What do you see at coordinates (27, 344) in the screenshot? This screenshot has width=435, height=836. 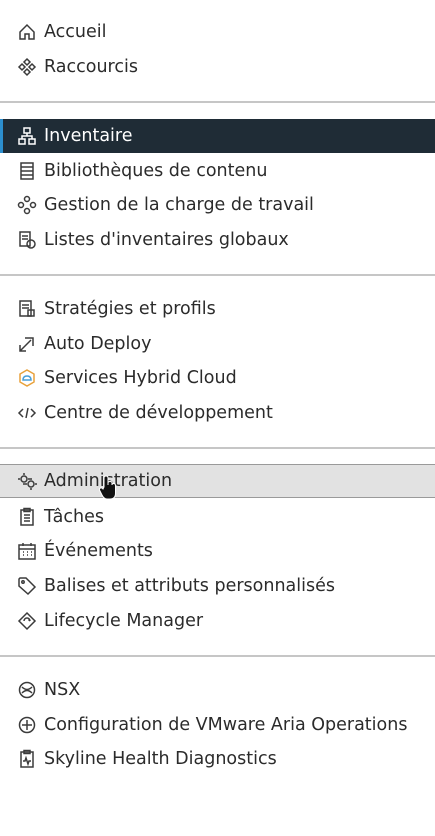 I see `auto-deploy-icon` at bounding box center [27, 344].